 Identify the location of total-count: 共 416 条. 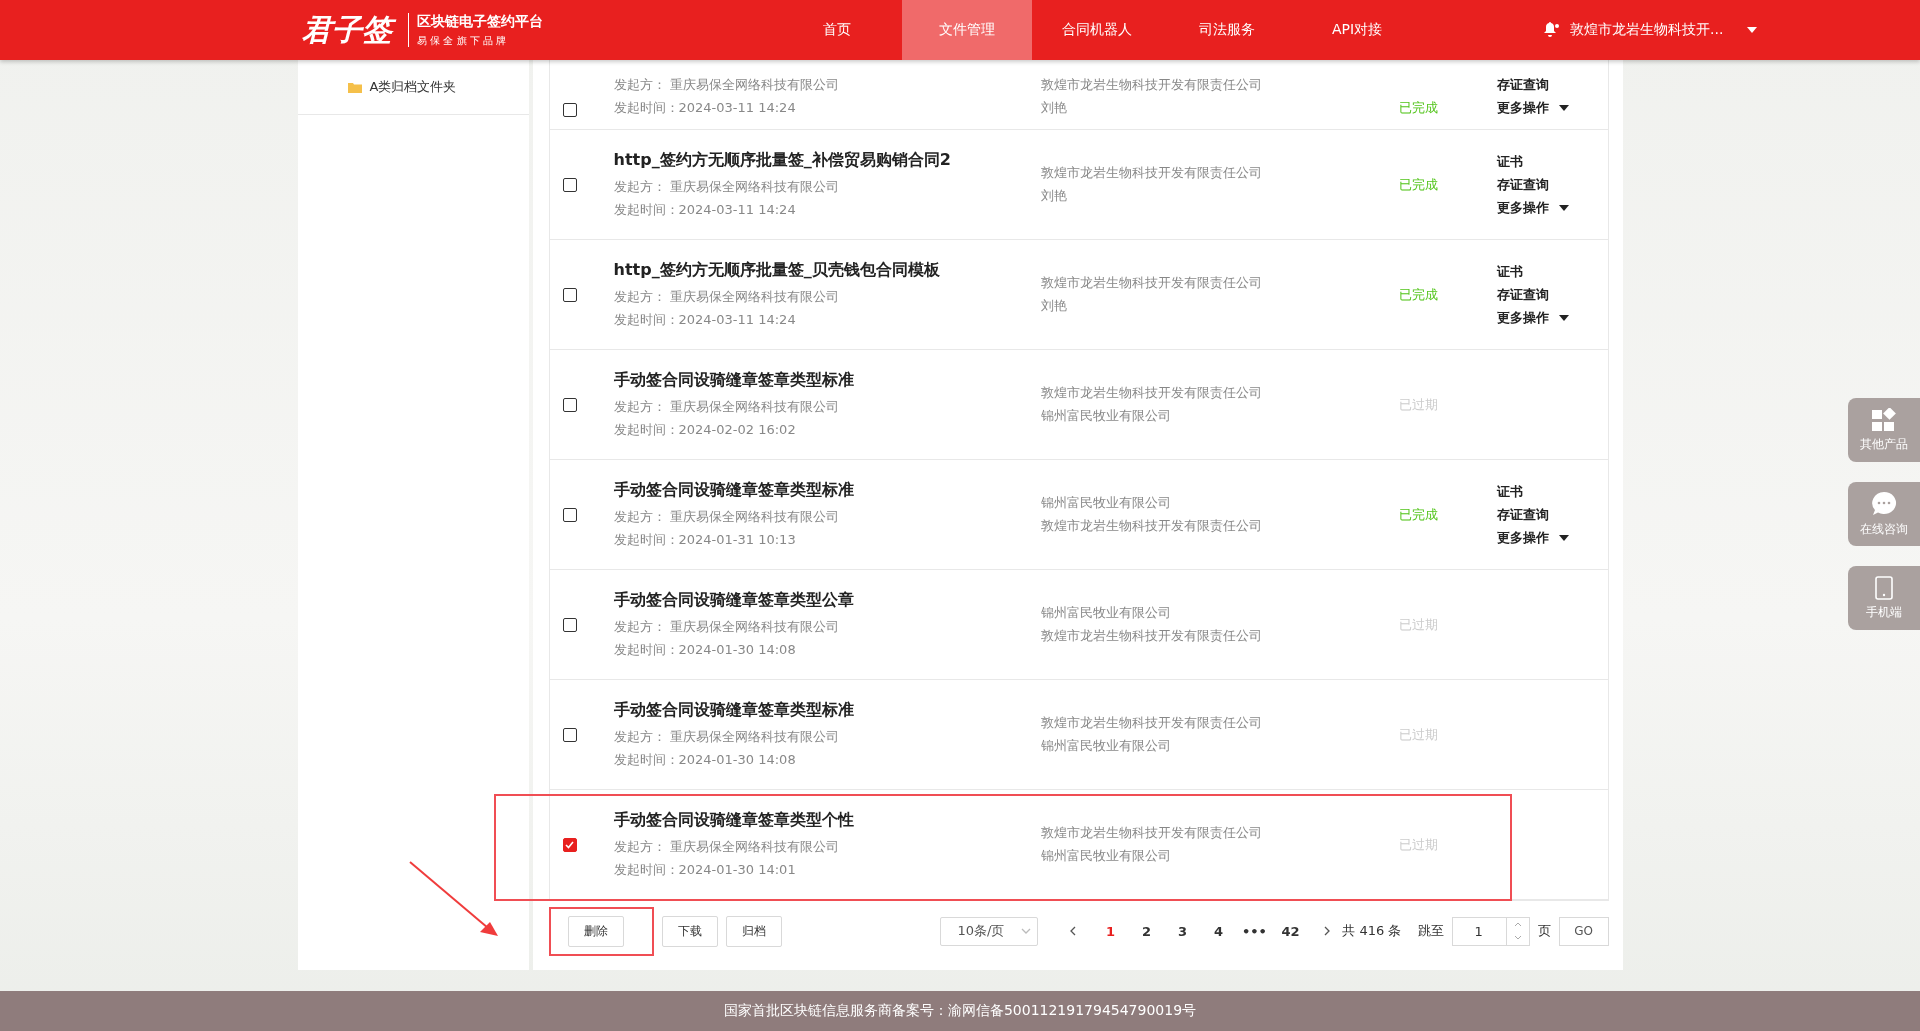
(1372, 931).